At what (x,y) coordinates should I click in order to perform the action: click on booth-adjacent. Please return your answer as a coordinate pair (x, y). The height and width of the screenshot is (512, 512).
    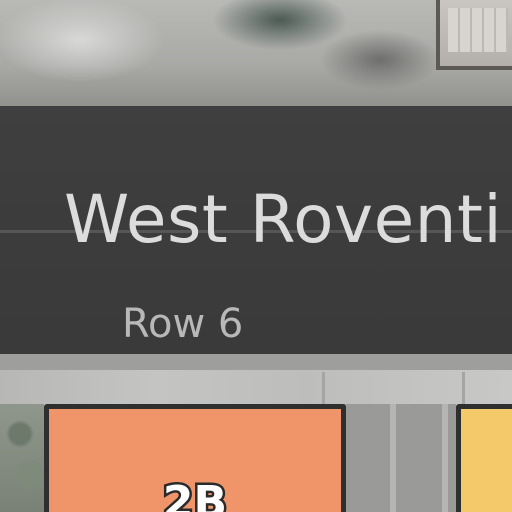
    Looking at the image, I should click on (484, 458).